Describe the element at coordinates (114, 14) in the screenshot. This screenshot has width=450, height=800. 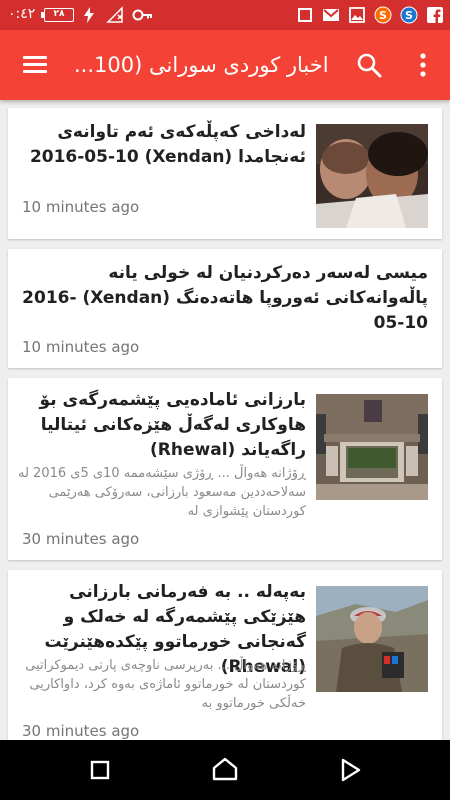
I see `no-signal-icon` at that location.